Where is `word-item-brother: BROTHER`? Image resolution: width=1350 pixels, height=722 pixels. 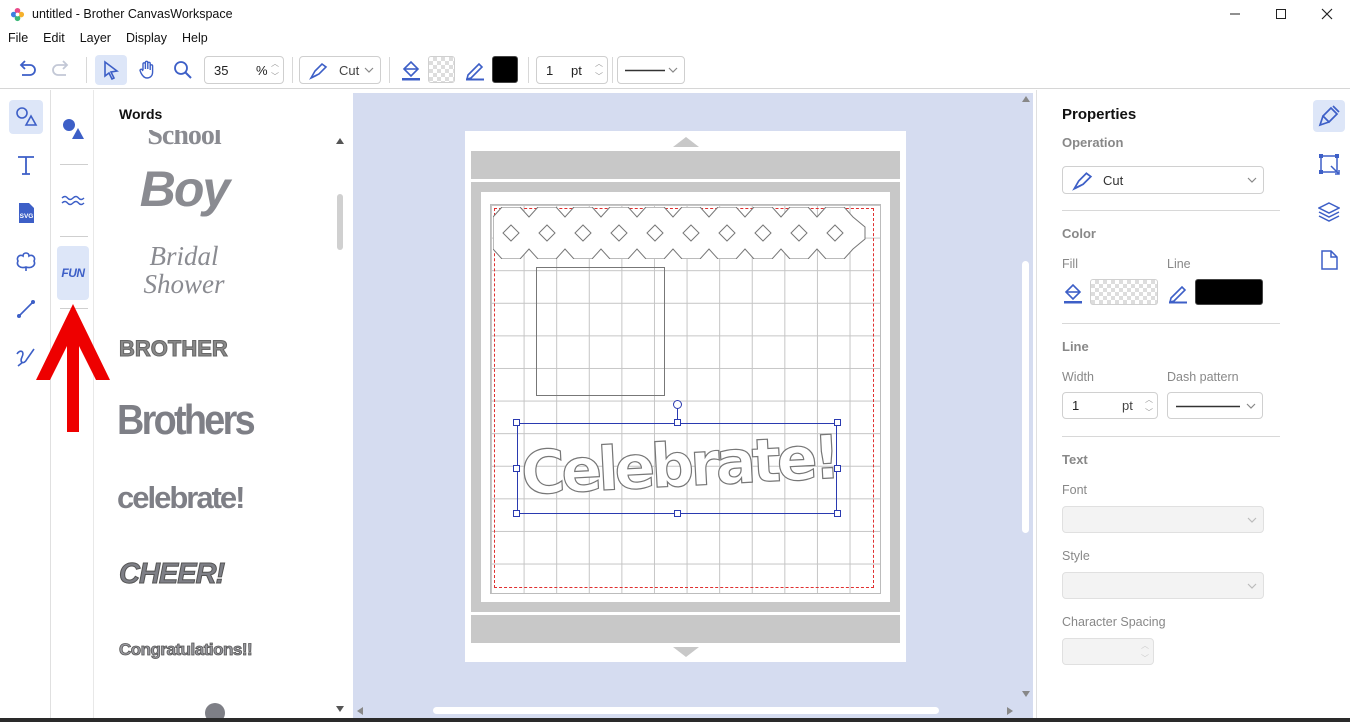
word-item-brother: BROTHER is located at coordinates (184, 349).